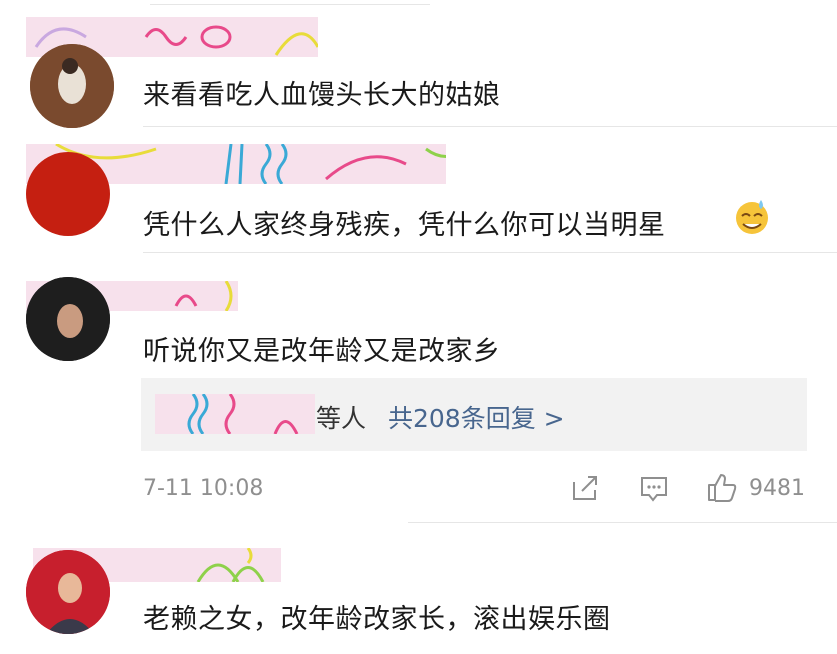  I want to click on comment-text: 凭什么人家终身残疾，凭什么你可以当明星, so click(455, 221).